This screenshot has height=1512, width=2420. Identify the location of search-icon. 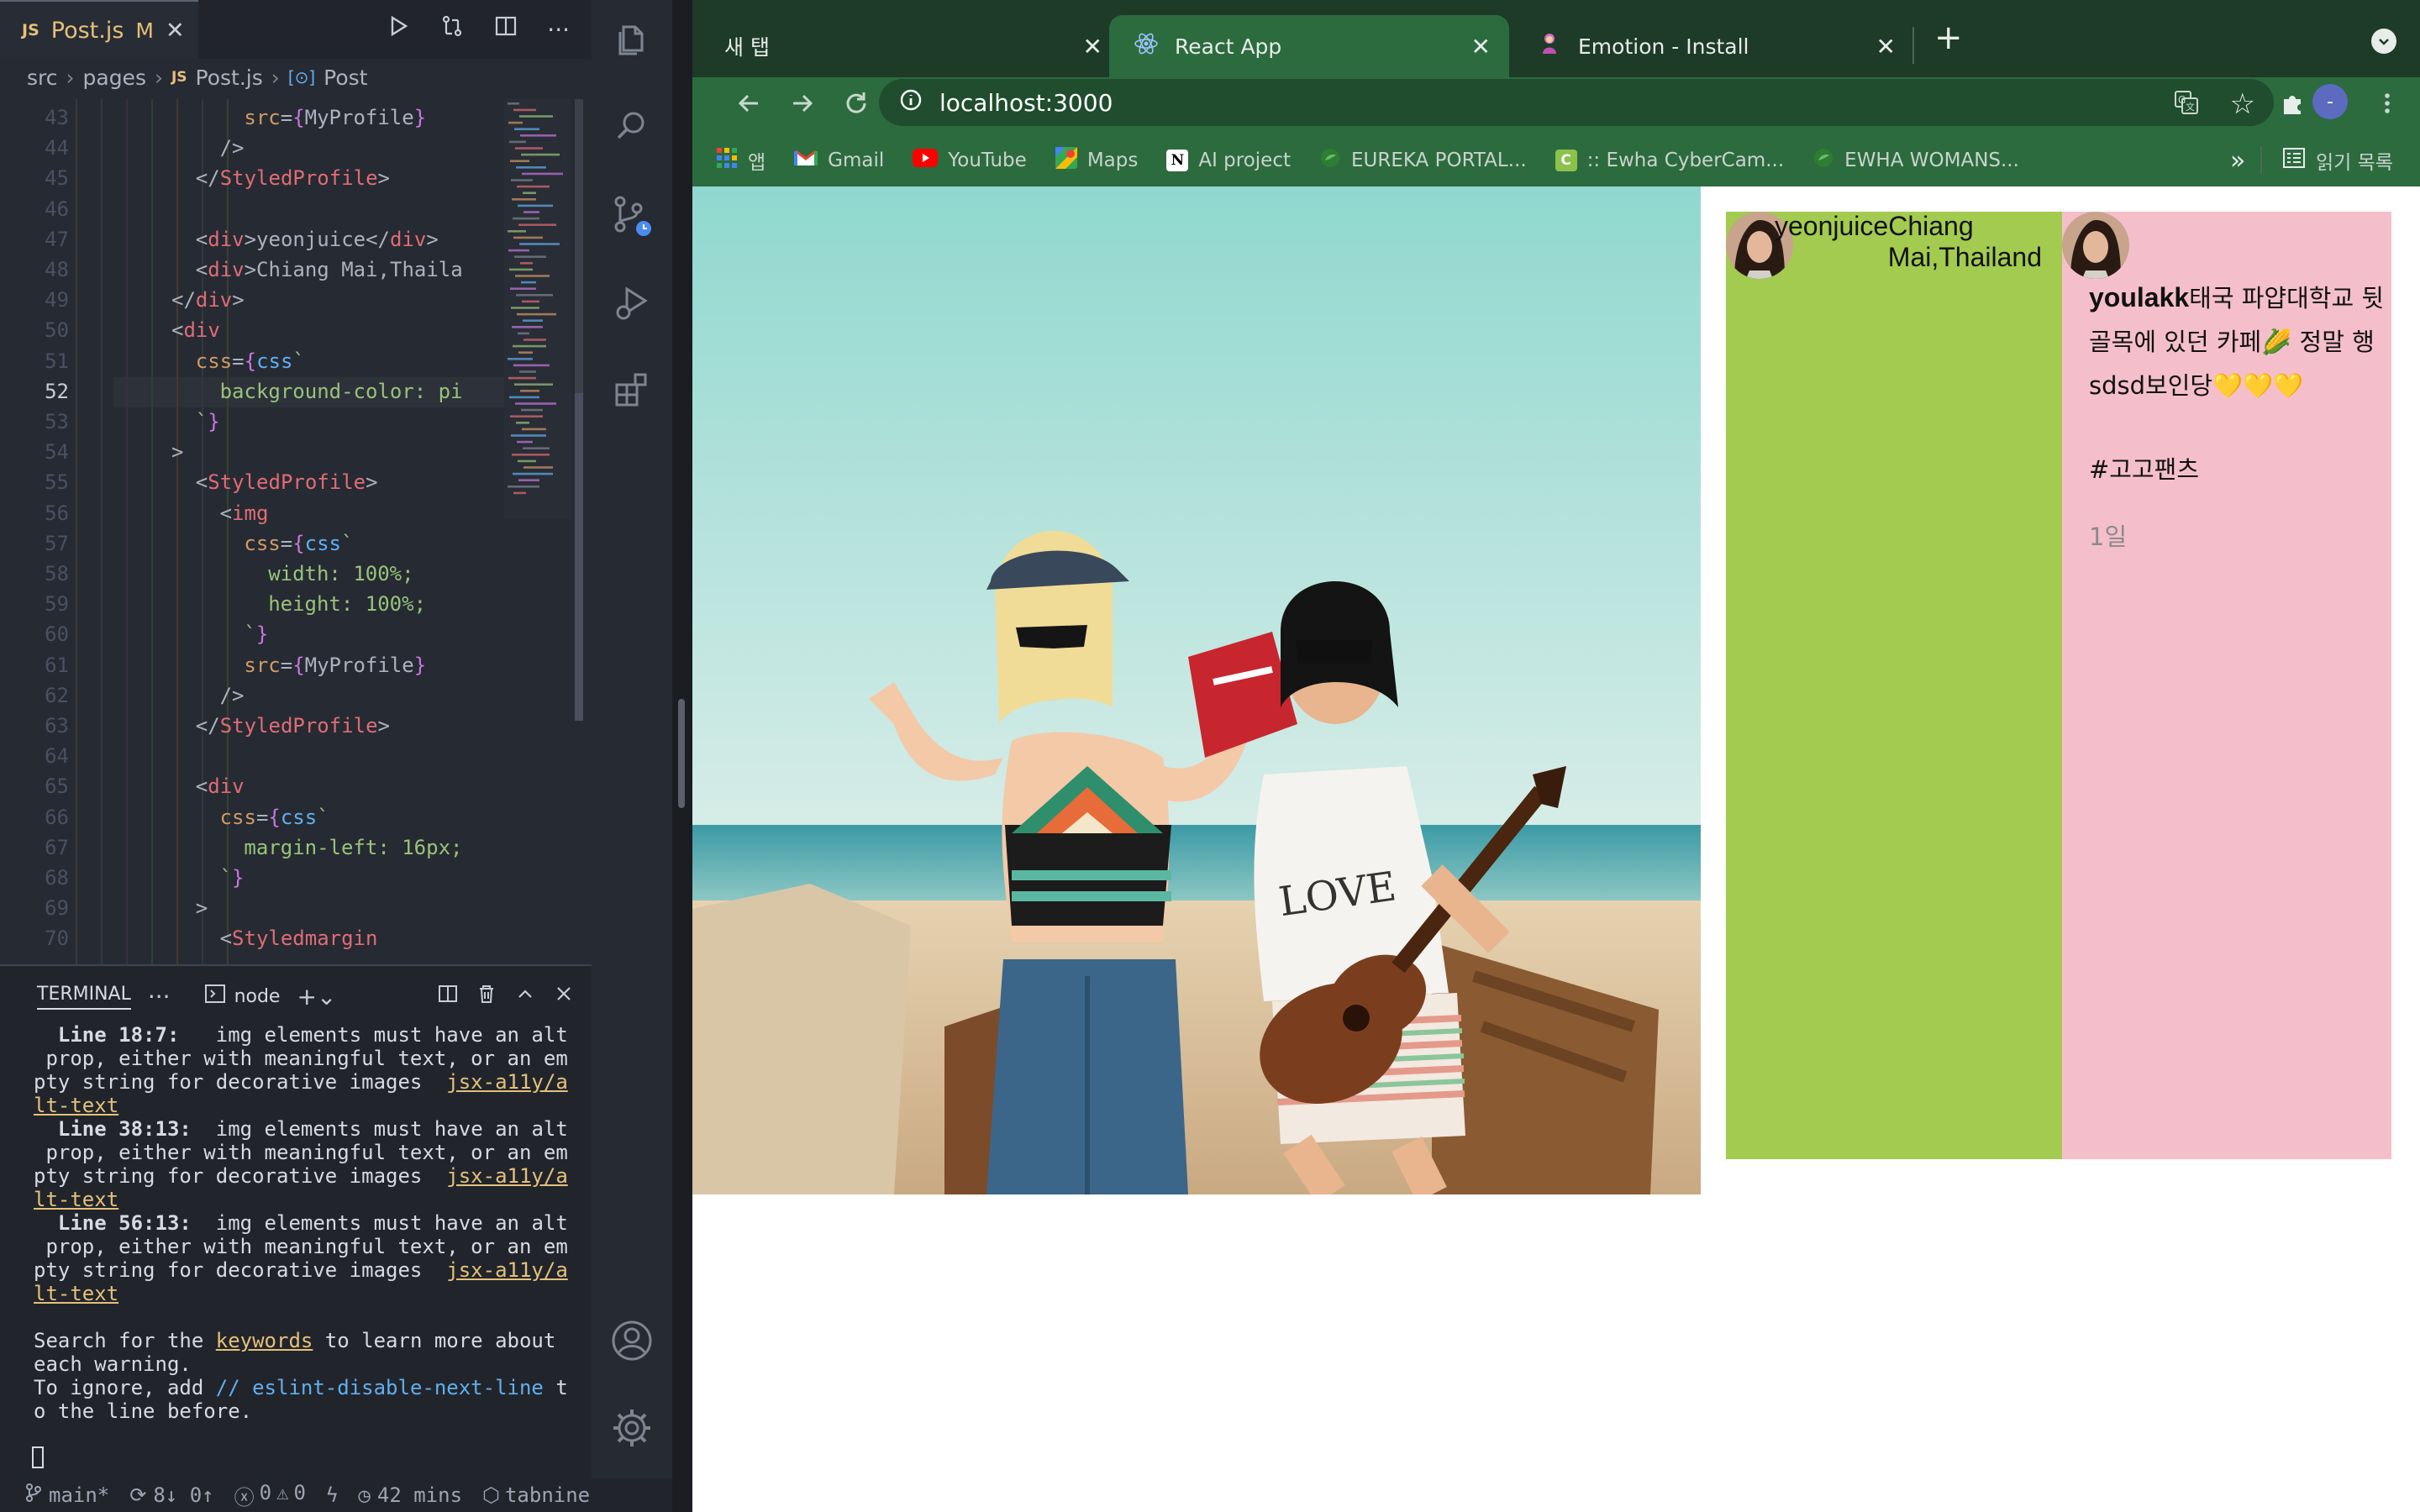
(631, 126).